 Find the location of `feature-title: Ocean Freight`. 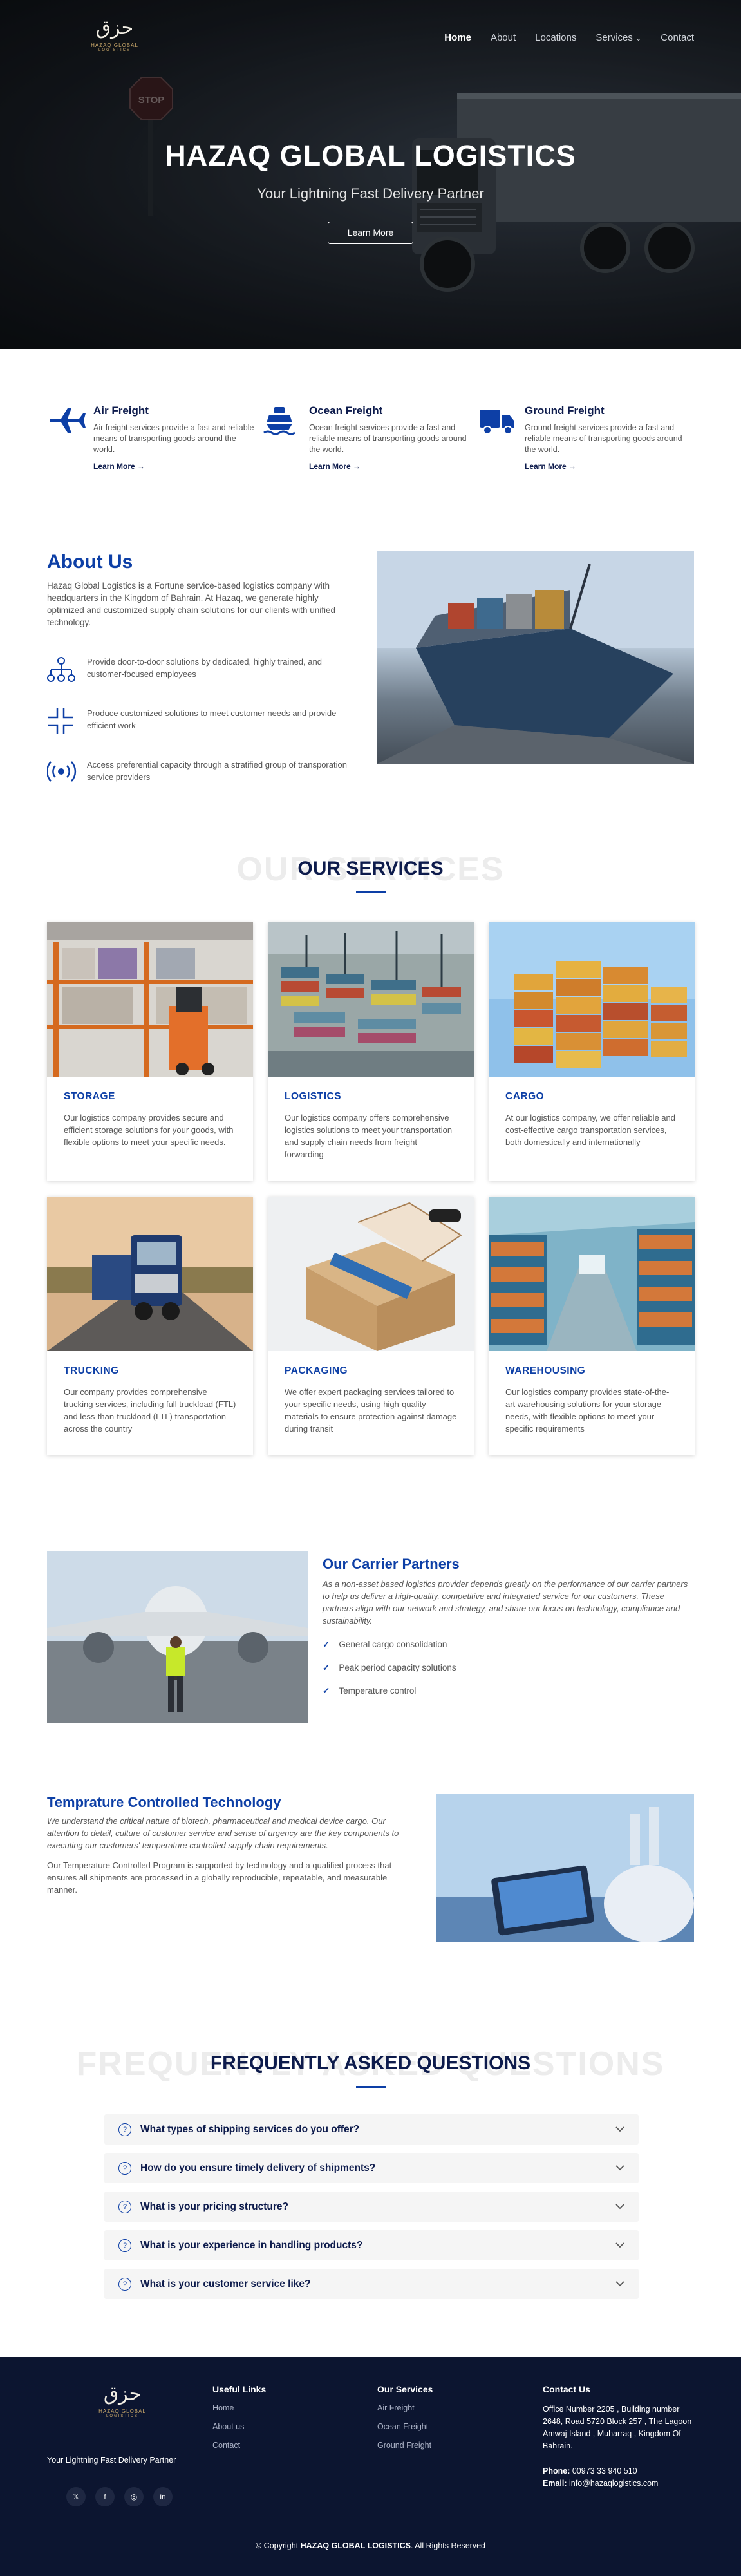

feature-title: Ocean Freight is located at coordinates (346, 411).